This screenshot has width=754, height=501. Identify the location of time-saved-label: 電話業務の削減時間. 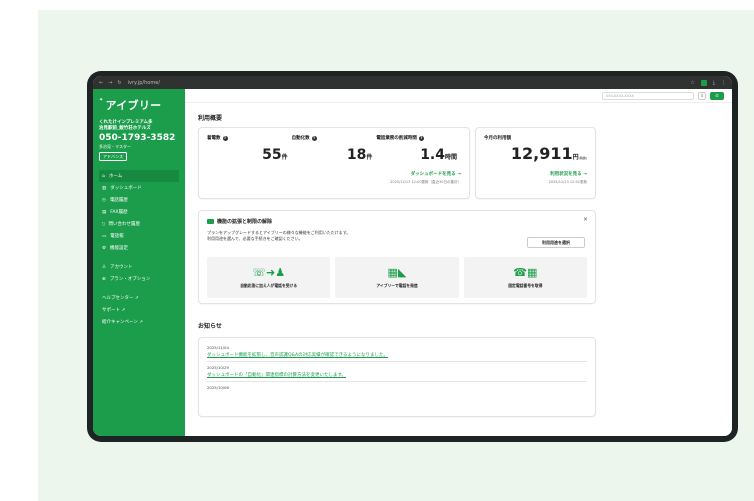
(396, 138).